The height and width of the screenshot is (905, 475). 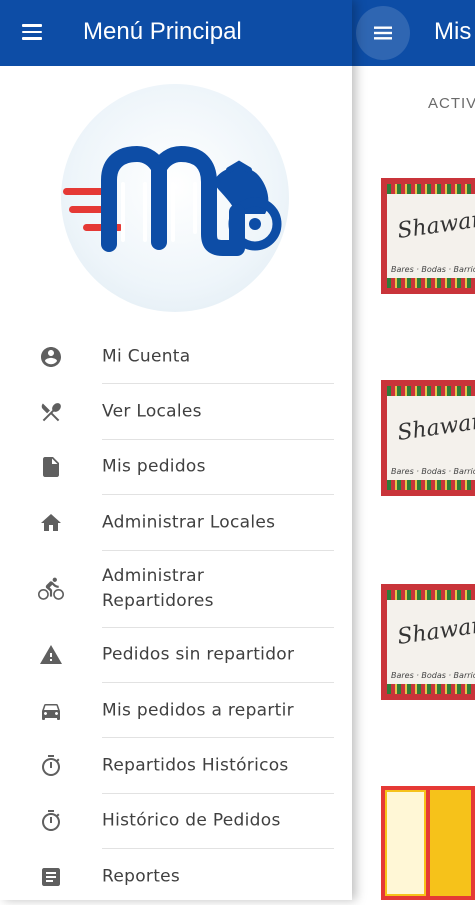 What do you see at coordinates (51, 357) in the screenshot?
I see `account-circle-icon` at bounding box center [51, 357].